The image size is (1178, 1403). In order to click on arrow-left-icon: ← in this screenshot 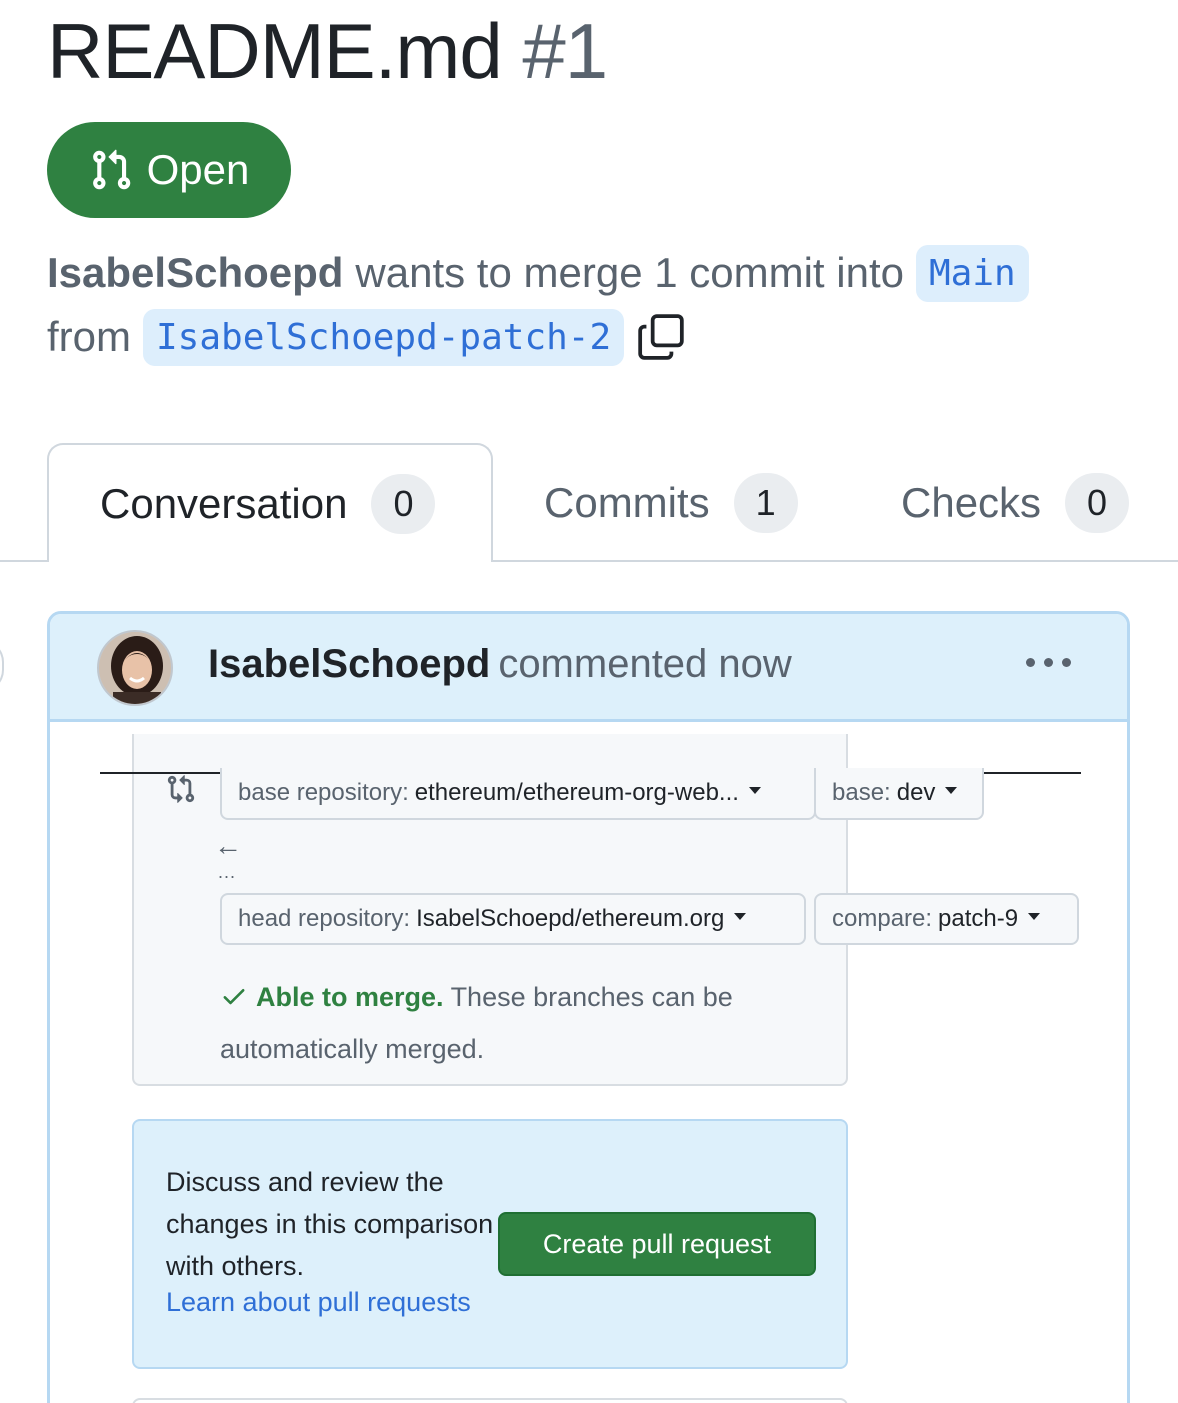, I will do `click(228, 845)`.